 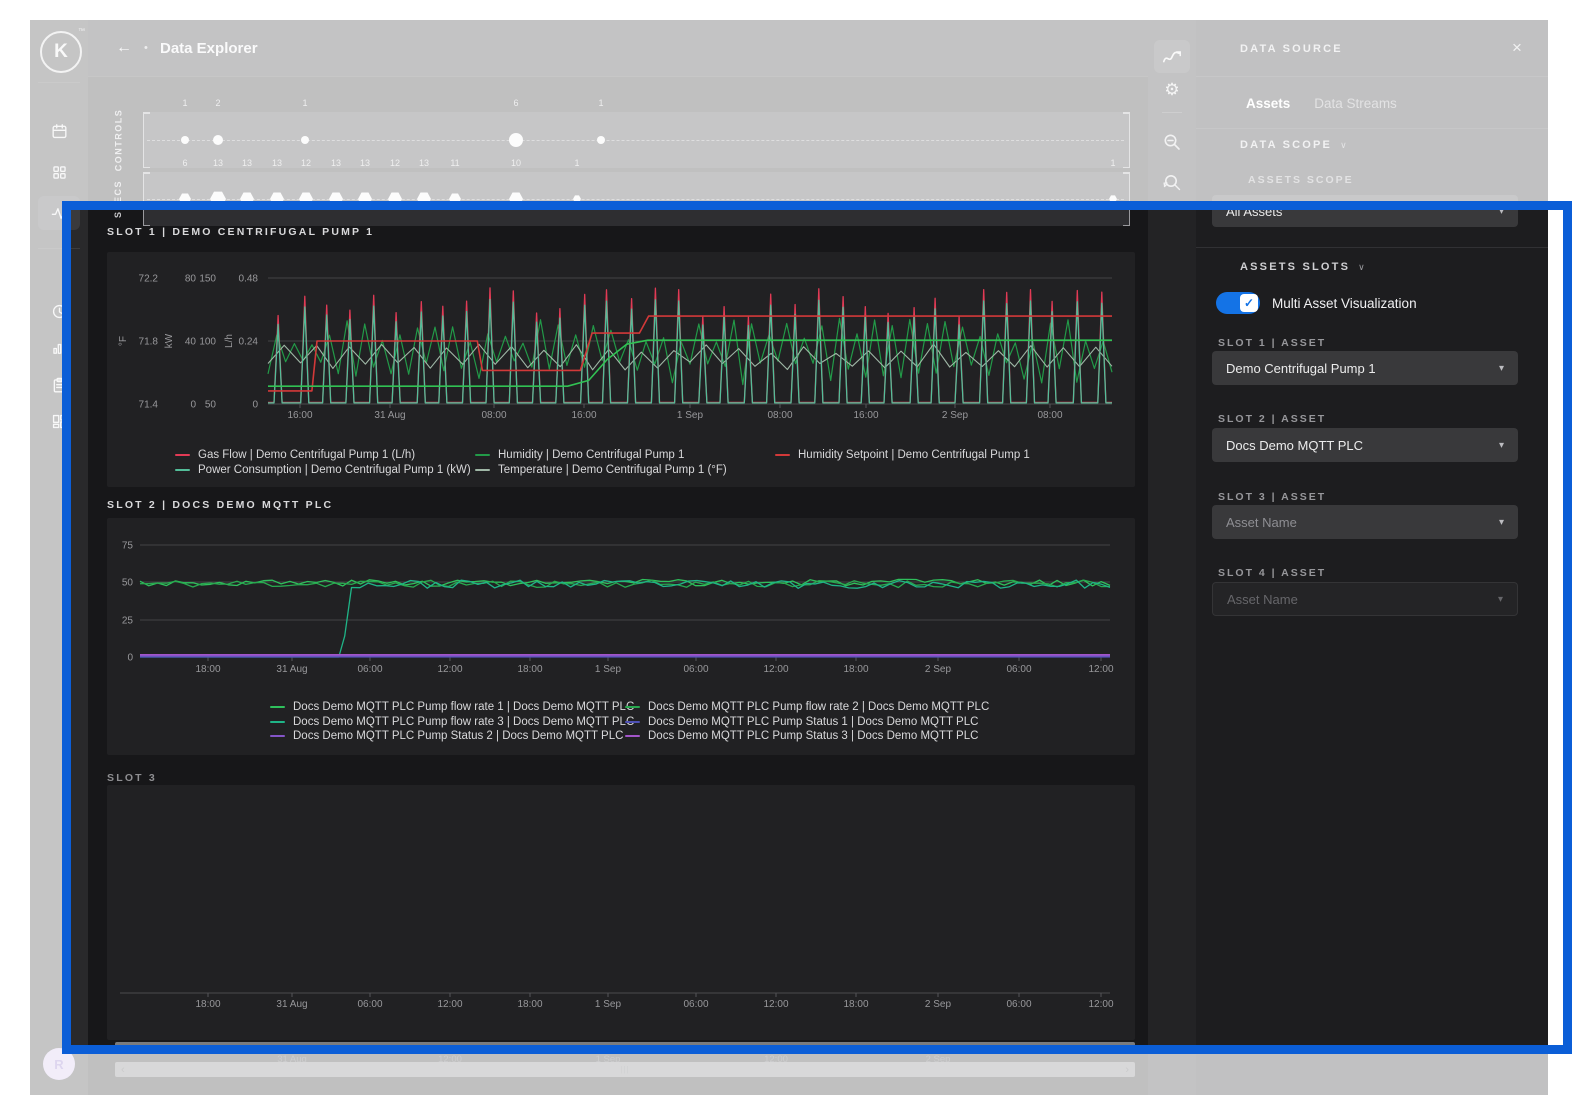 What do you see at coordinates (1172, 182) in the screenshot?
I see `zoom-reset-icon` at bounding box center [1172, 182].